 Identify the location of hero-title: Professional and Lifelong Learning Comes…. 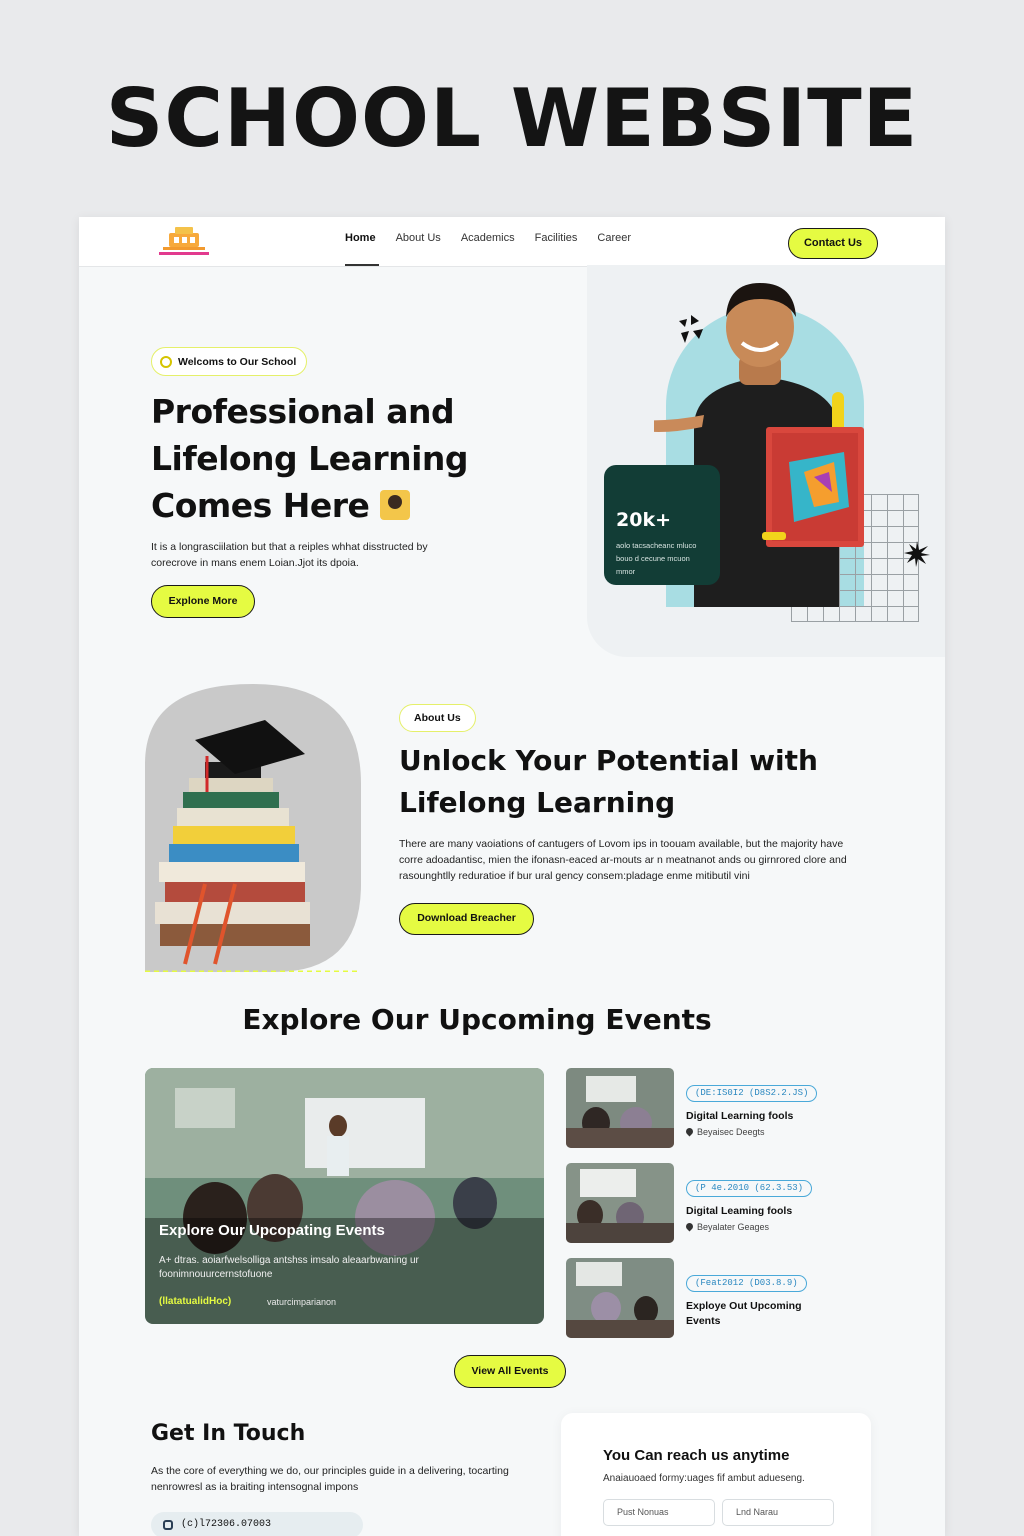
(331, 458).